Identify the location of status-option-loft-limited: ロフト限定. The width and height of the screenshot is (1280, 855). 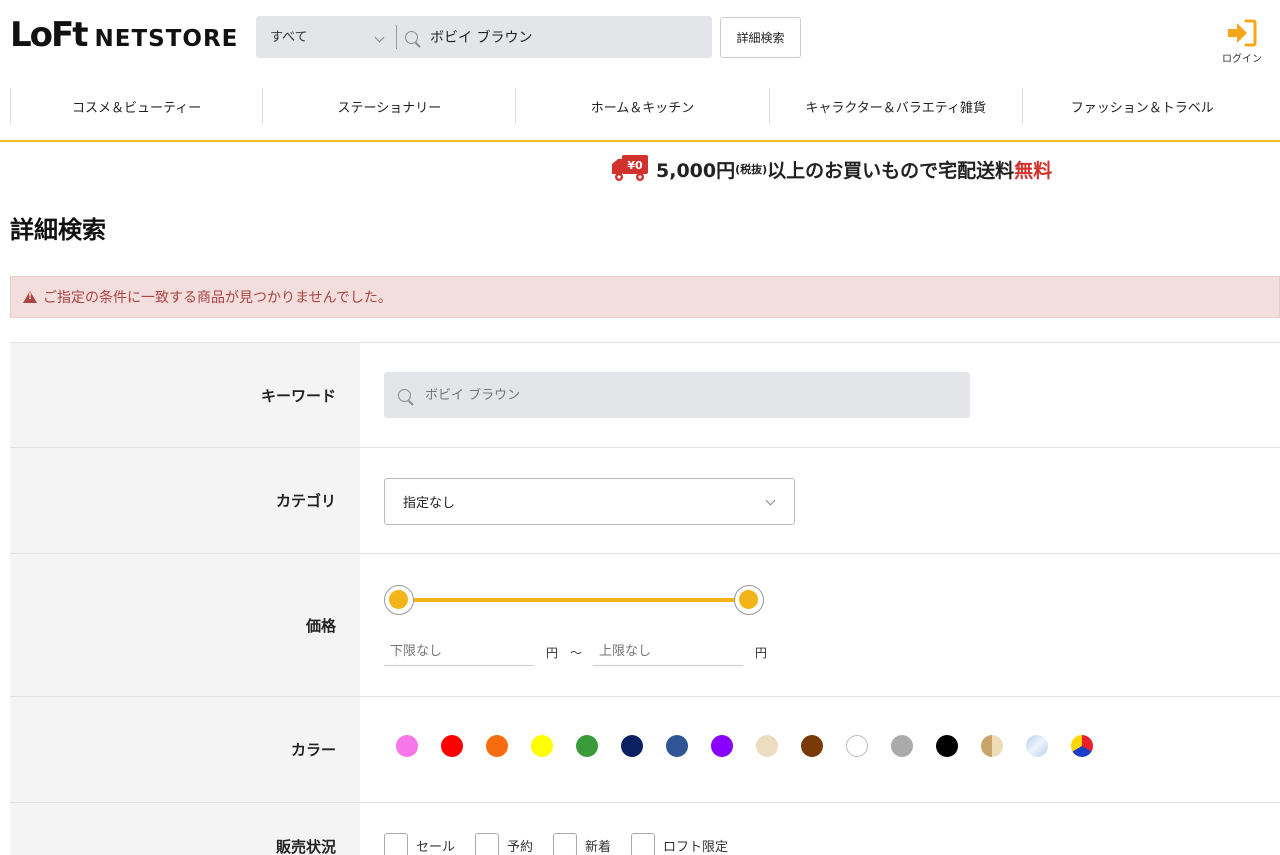
(679, 844).